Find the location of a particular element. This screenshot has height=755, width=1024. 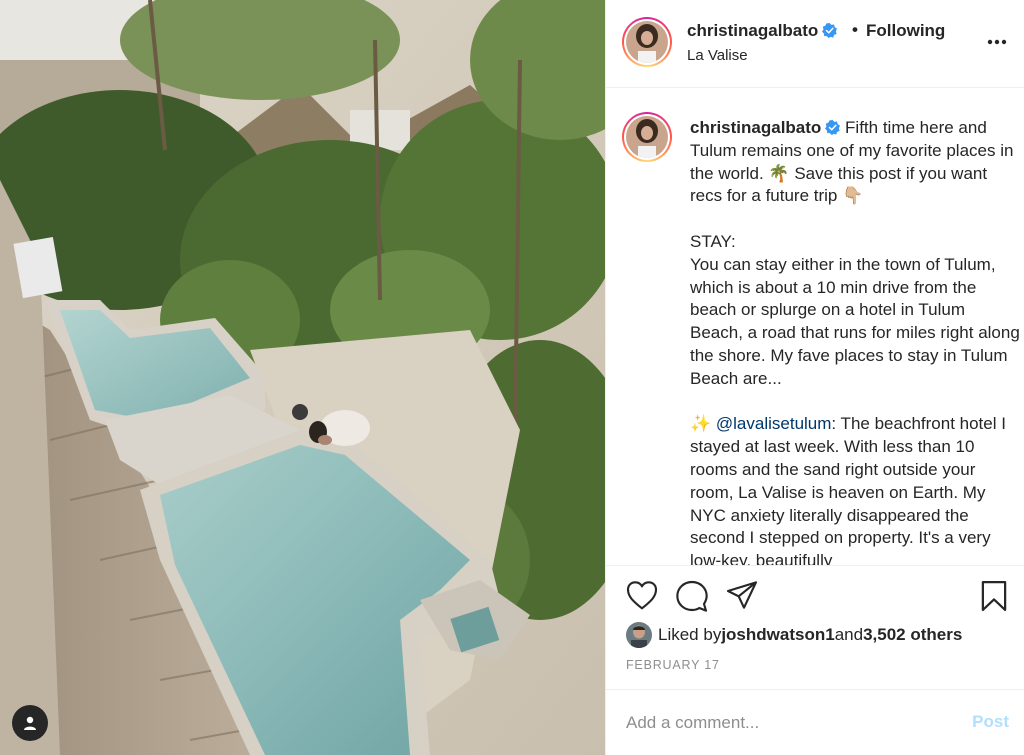

liker-username: joshdwatson1 is located at coordinates (777, 635).